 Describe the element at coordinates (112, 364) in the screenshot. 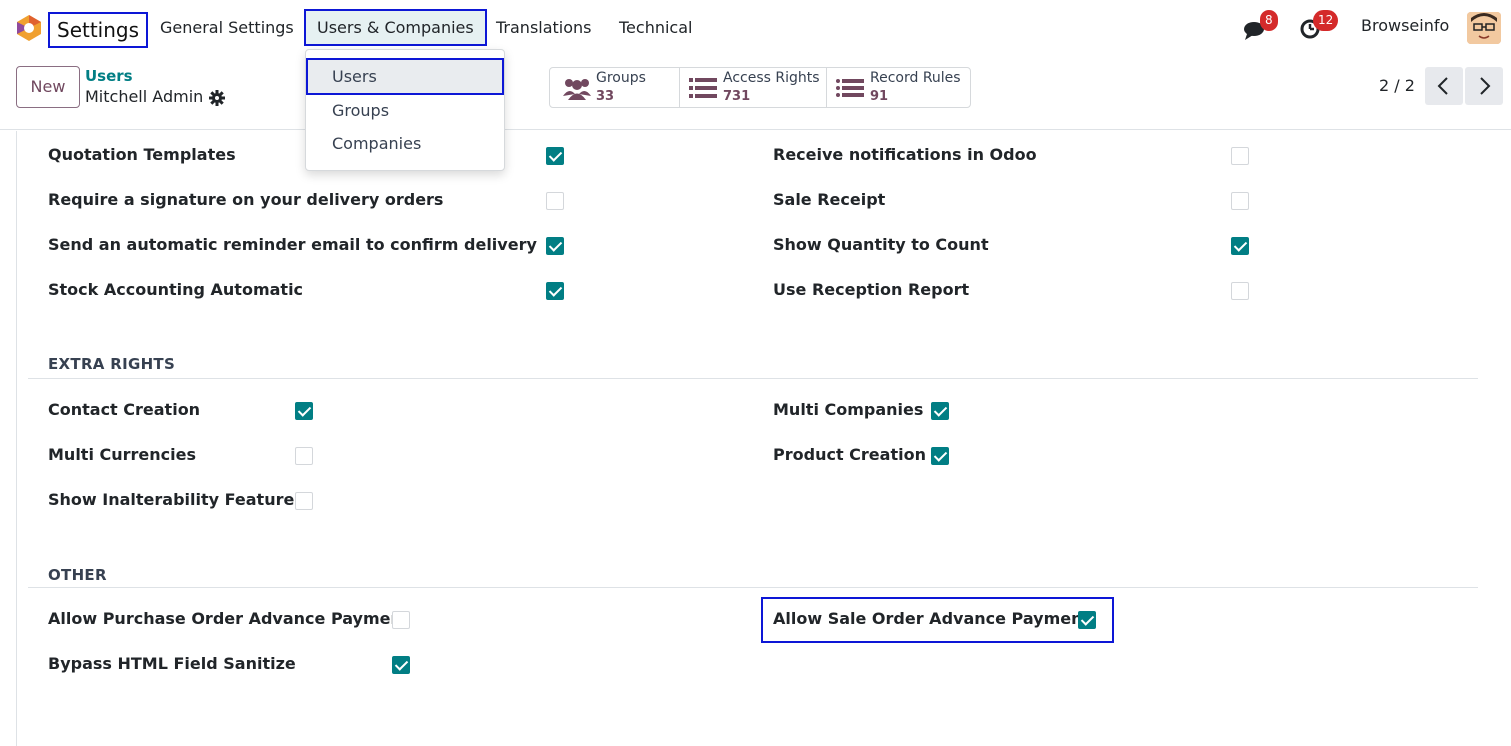

I see `section-title-extra-rights: EXTRA RIGHTS` at that location.